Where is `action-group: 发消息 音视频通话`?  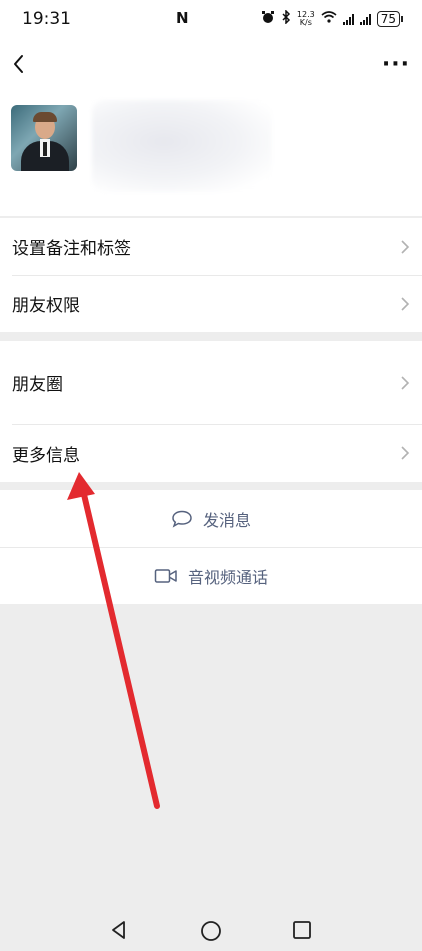
action-group: 发消息 音视频通话 is located at coordinates (211, 547).